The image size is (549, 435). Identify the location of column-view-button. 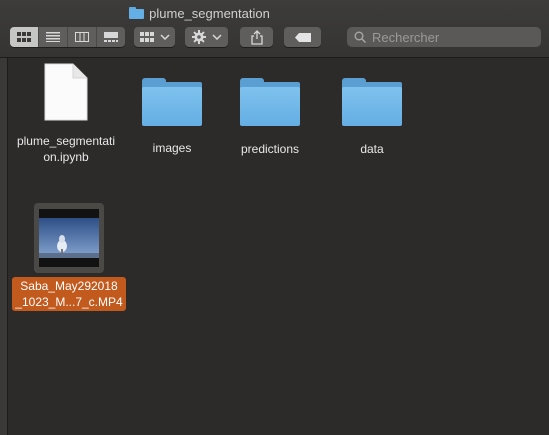
(82, 37).